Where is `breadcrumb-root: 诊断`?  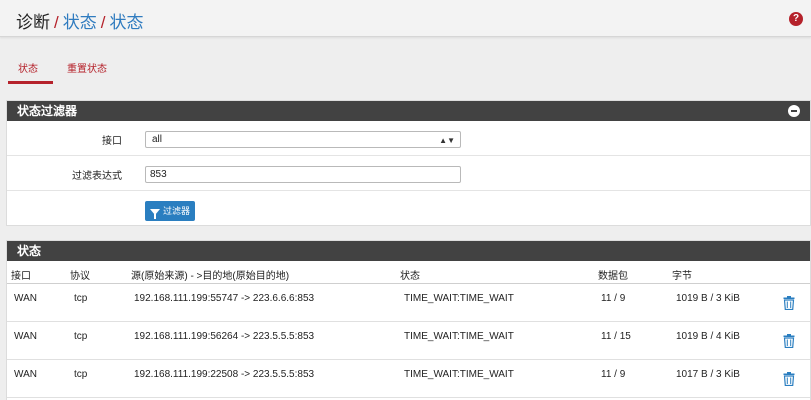
breadcrumb-root: 诊断 is located at coordinates (33, 22).